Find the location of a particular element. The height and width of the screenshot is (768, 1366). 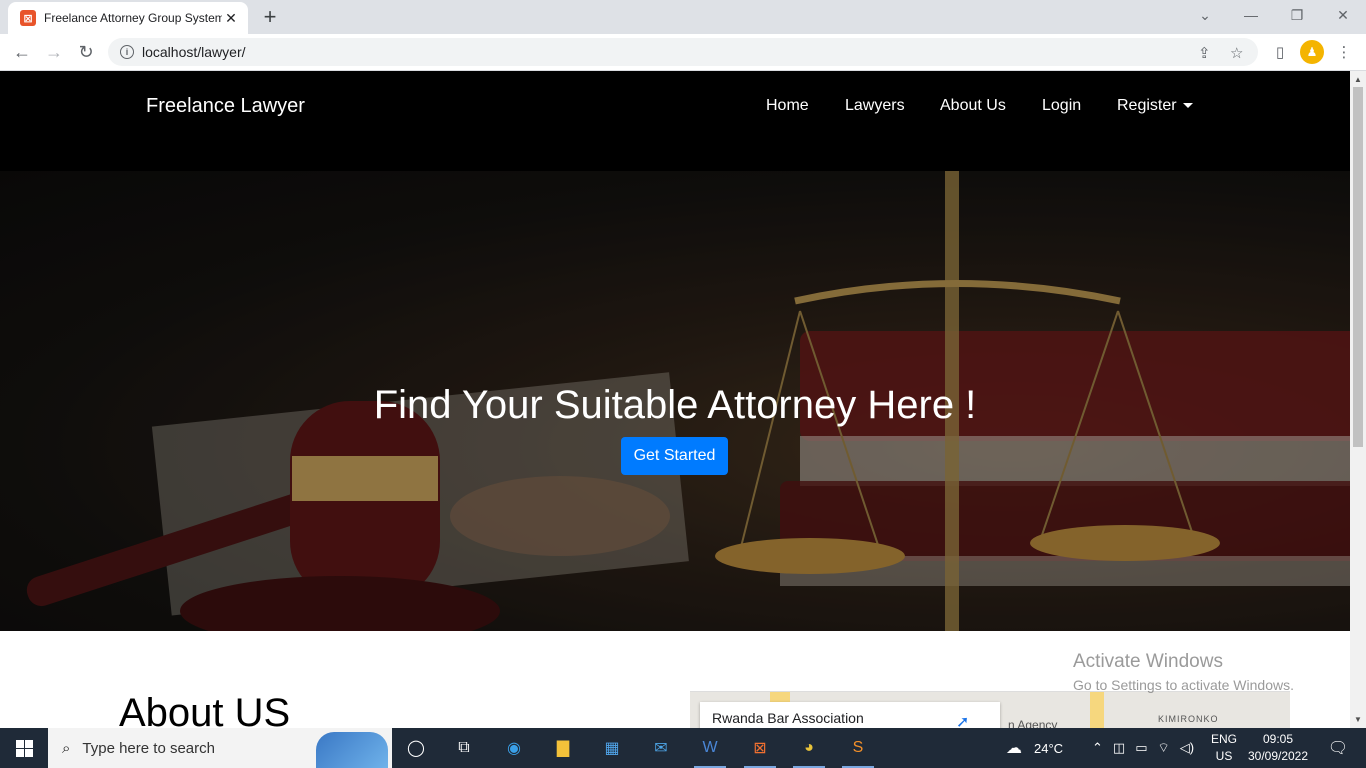

tray-icons: ⌃ ◫ ▭ ⌔ ◁) is located at coordinates (1143, 748).